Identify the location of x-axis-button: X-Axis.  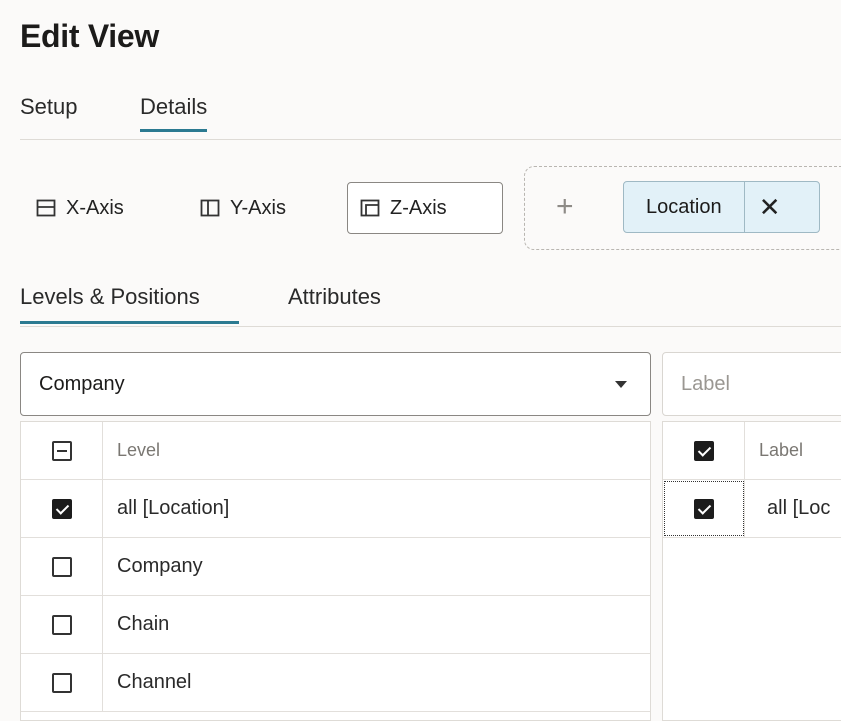
(80, 208).